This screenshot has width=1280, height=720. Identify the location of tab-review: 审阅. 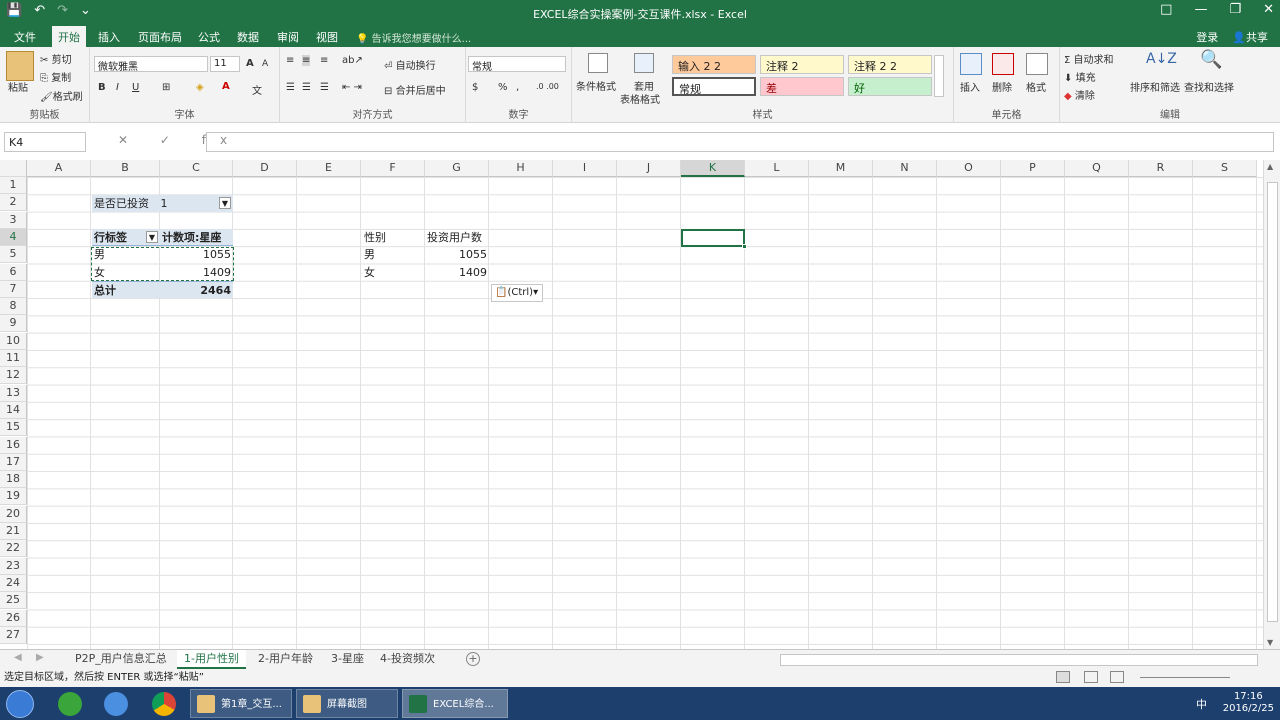
(288, 37).